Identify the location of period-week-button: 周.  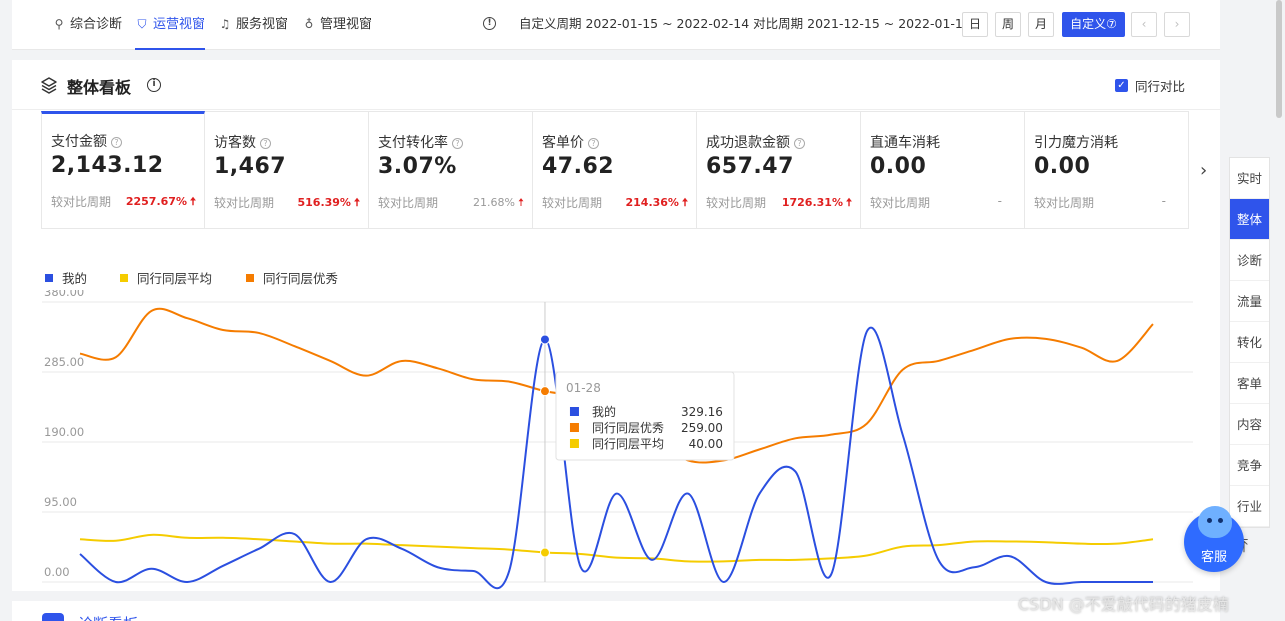
(1008, 24).